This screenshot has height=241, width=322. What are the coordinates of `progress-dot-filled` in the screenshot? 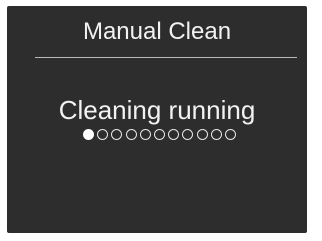 It's located at (88, 134).